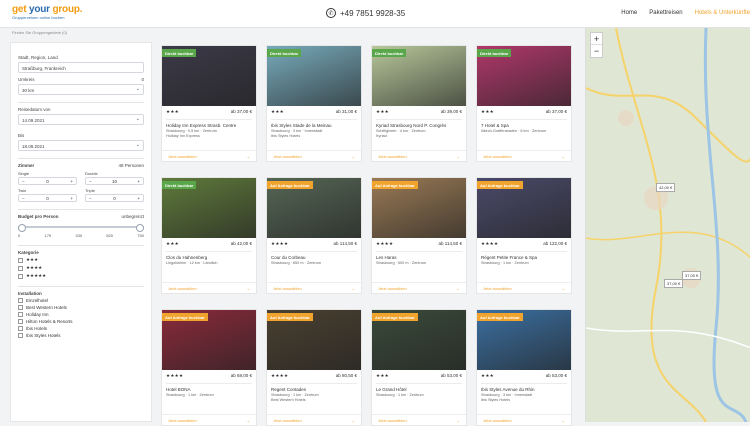 Image resolution: width=750 pixels, height=426 pixels. Describe the element at coordinates (524, 389) in the screenshot. I see `hotel-name: Ibis Styles Avenue du Rhin` at that location.